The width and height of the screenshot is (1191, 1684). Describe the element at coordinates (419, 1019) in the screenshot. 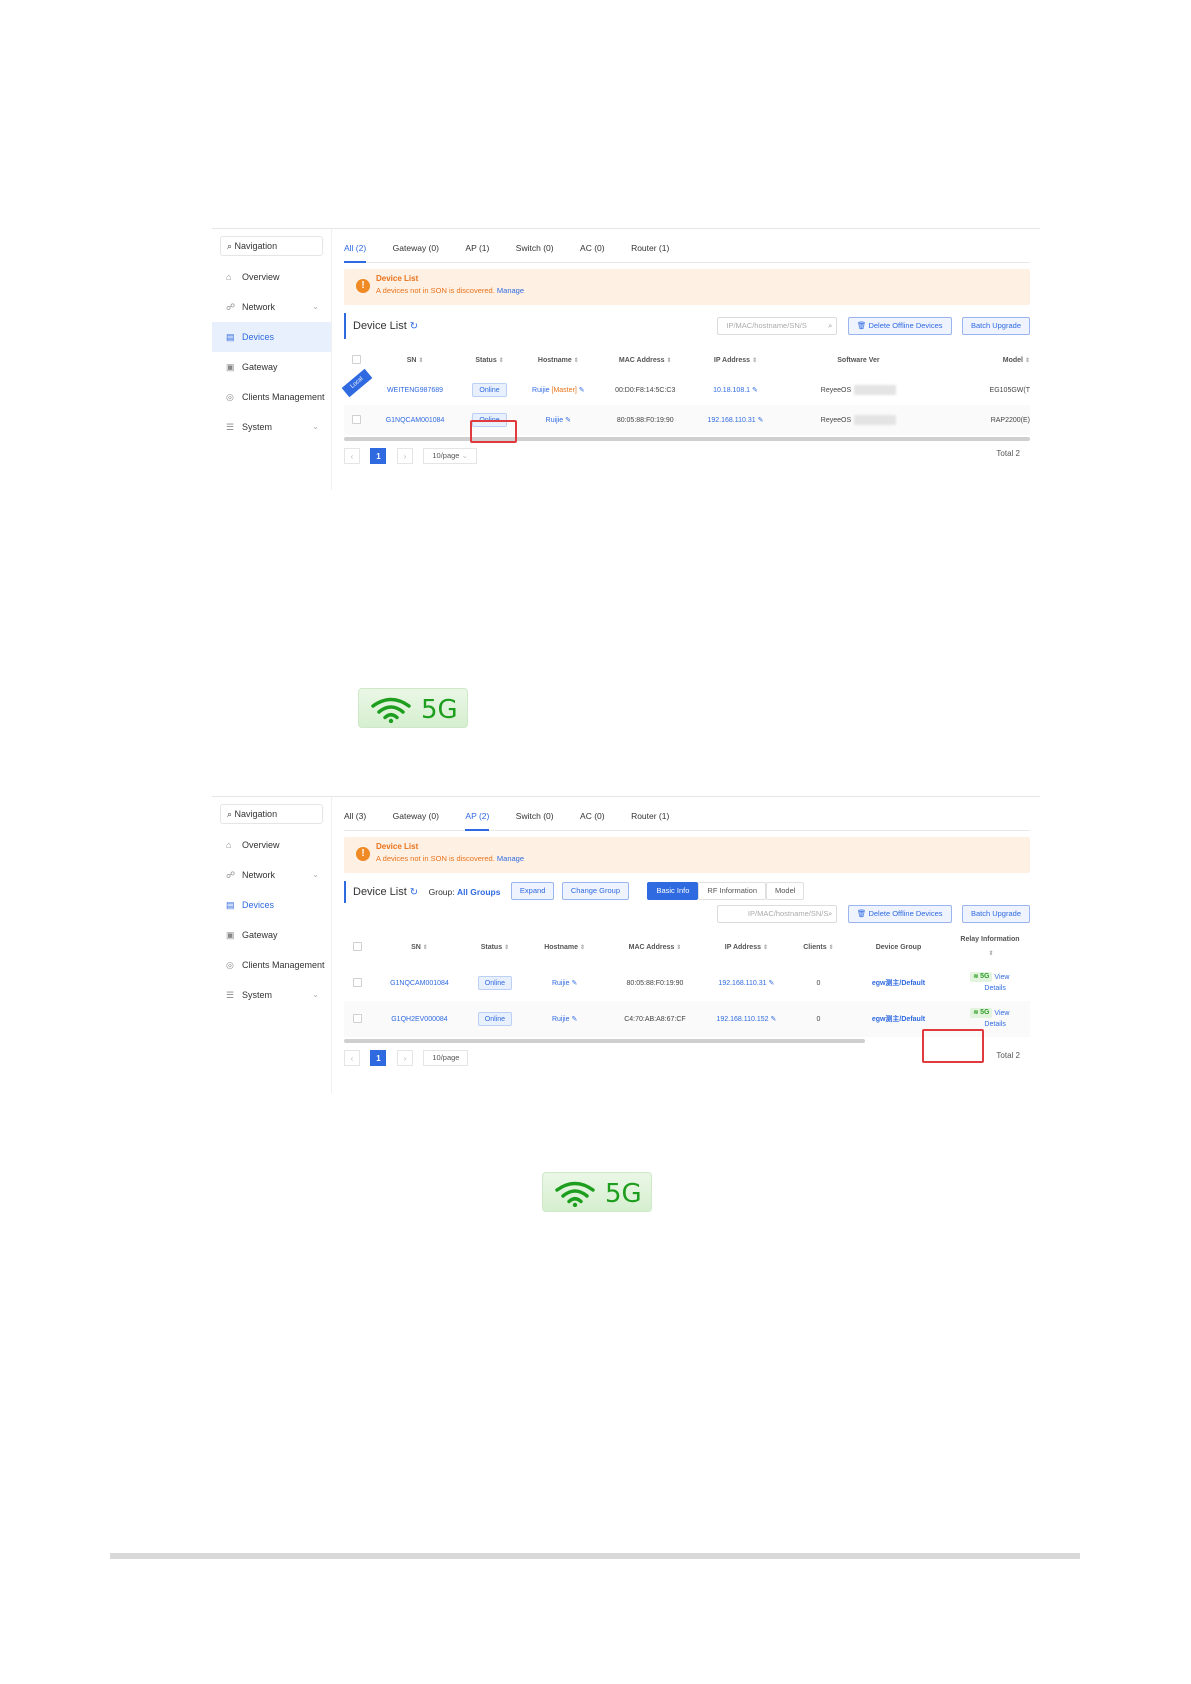

I see `sn-link: G1QH2EV000084` at that location.